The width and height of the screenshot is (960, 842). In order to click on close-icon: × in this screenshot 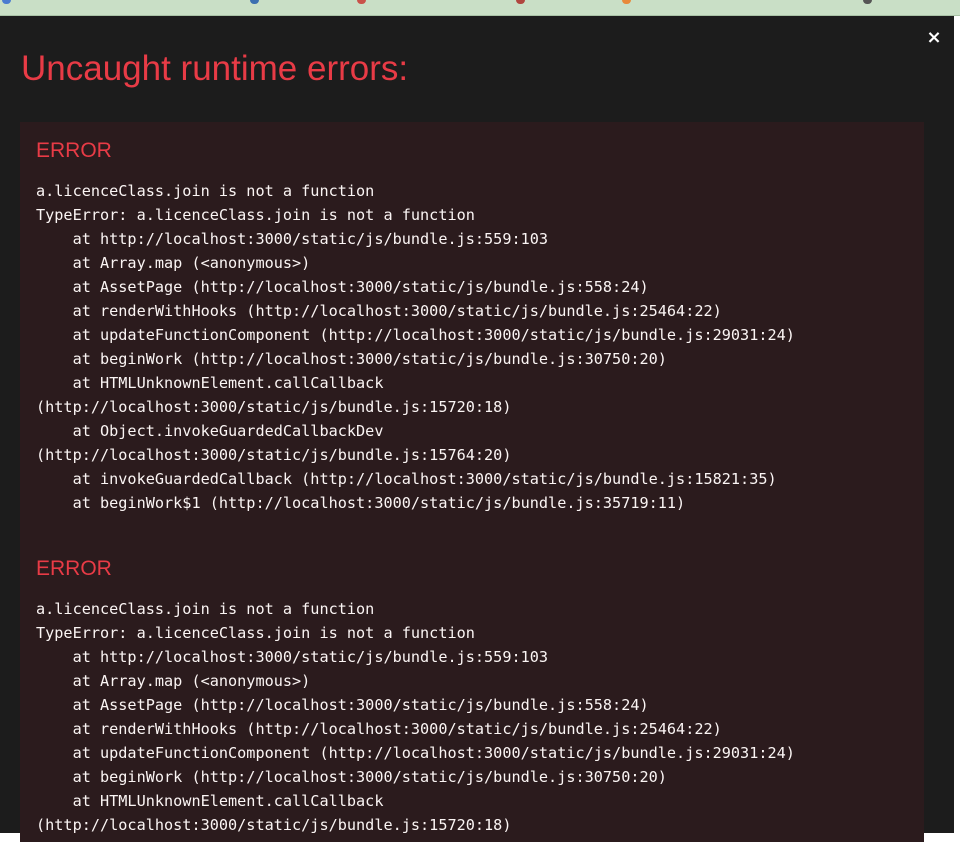, I will do `click(934, 38)`.